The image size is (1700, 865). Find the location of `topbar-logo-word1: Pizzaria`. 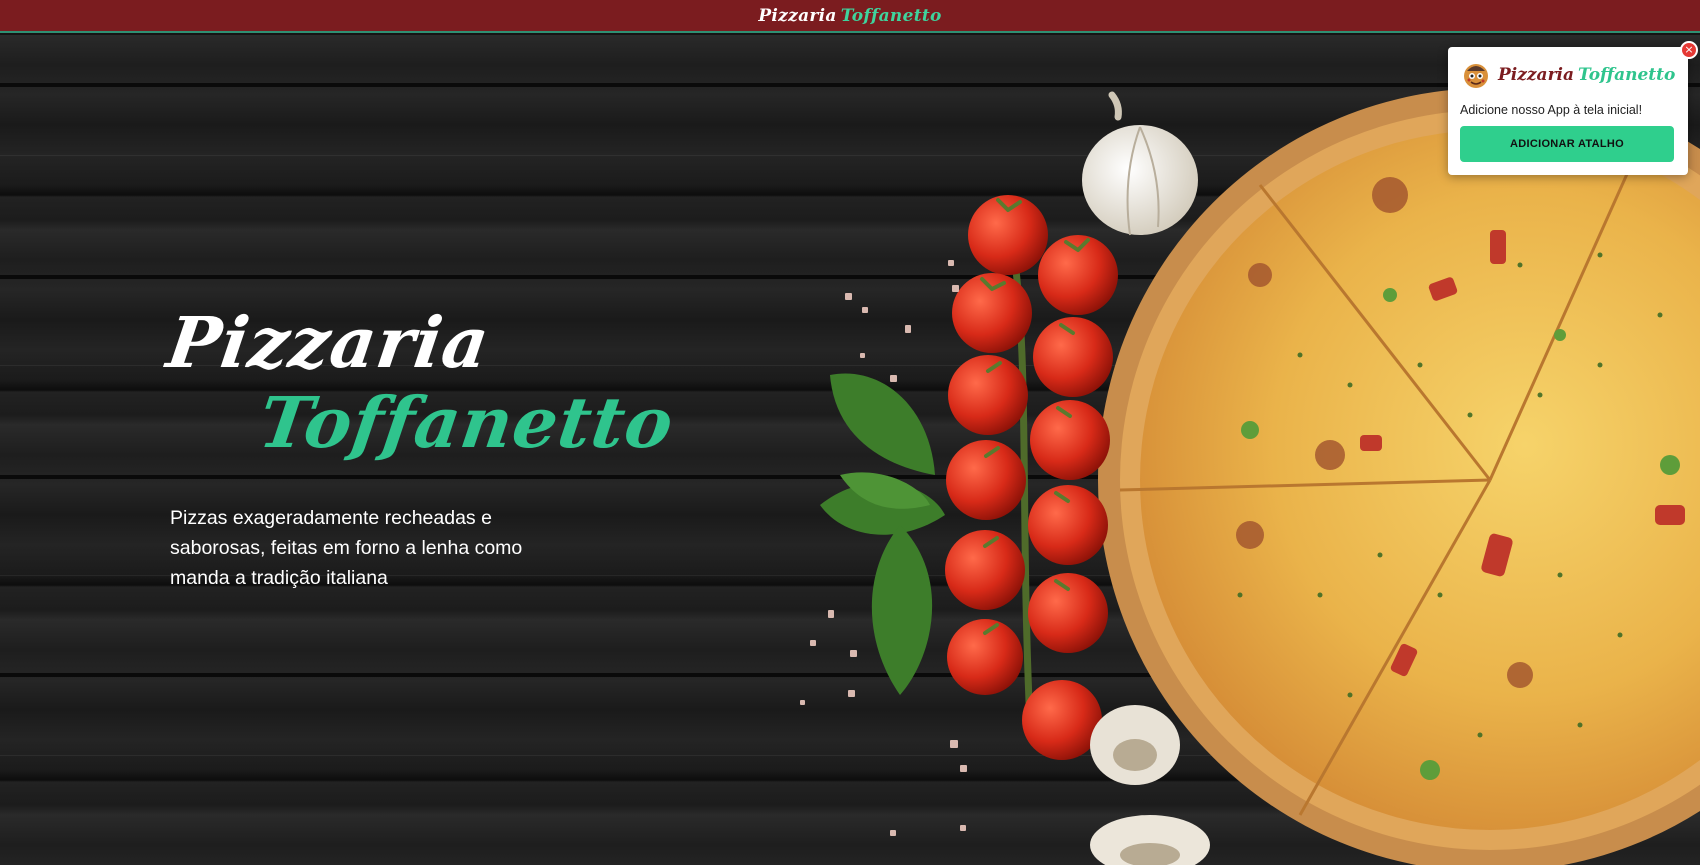

topbar-logo-word1: Pizzaria is located at coordinates (797, 15).